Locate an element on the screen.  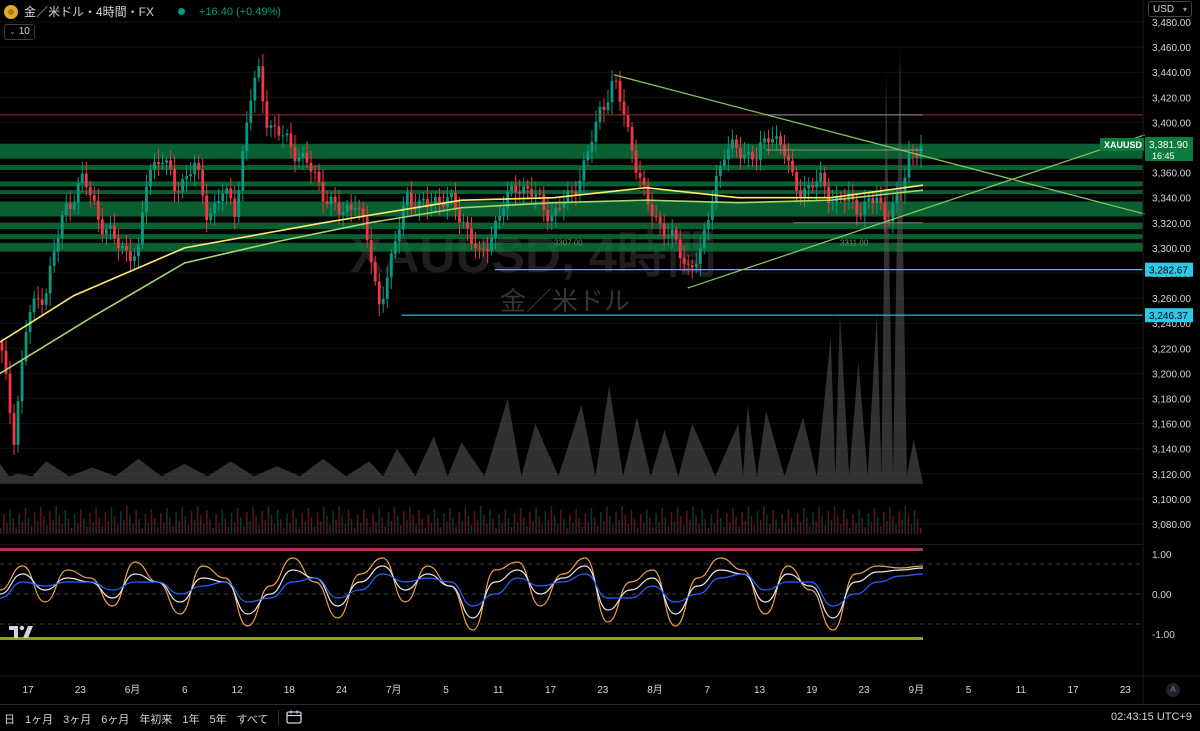
range-3m: 3ヶ月 is located at coordinates (77, 719).